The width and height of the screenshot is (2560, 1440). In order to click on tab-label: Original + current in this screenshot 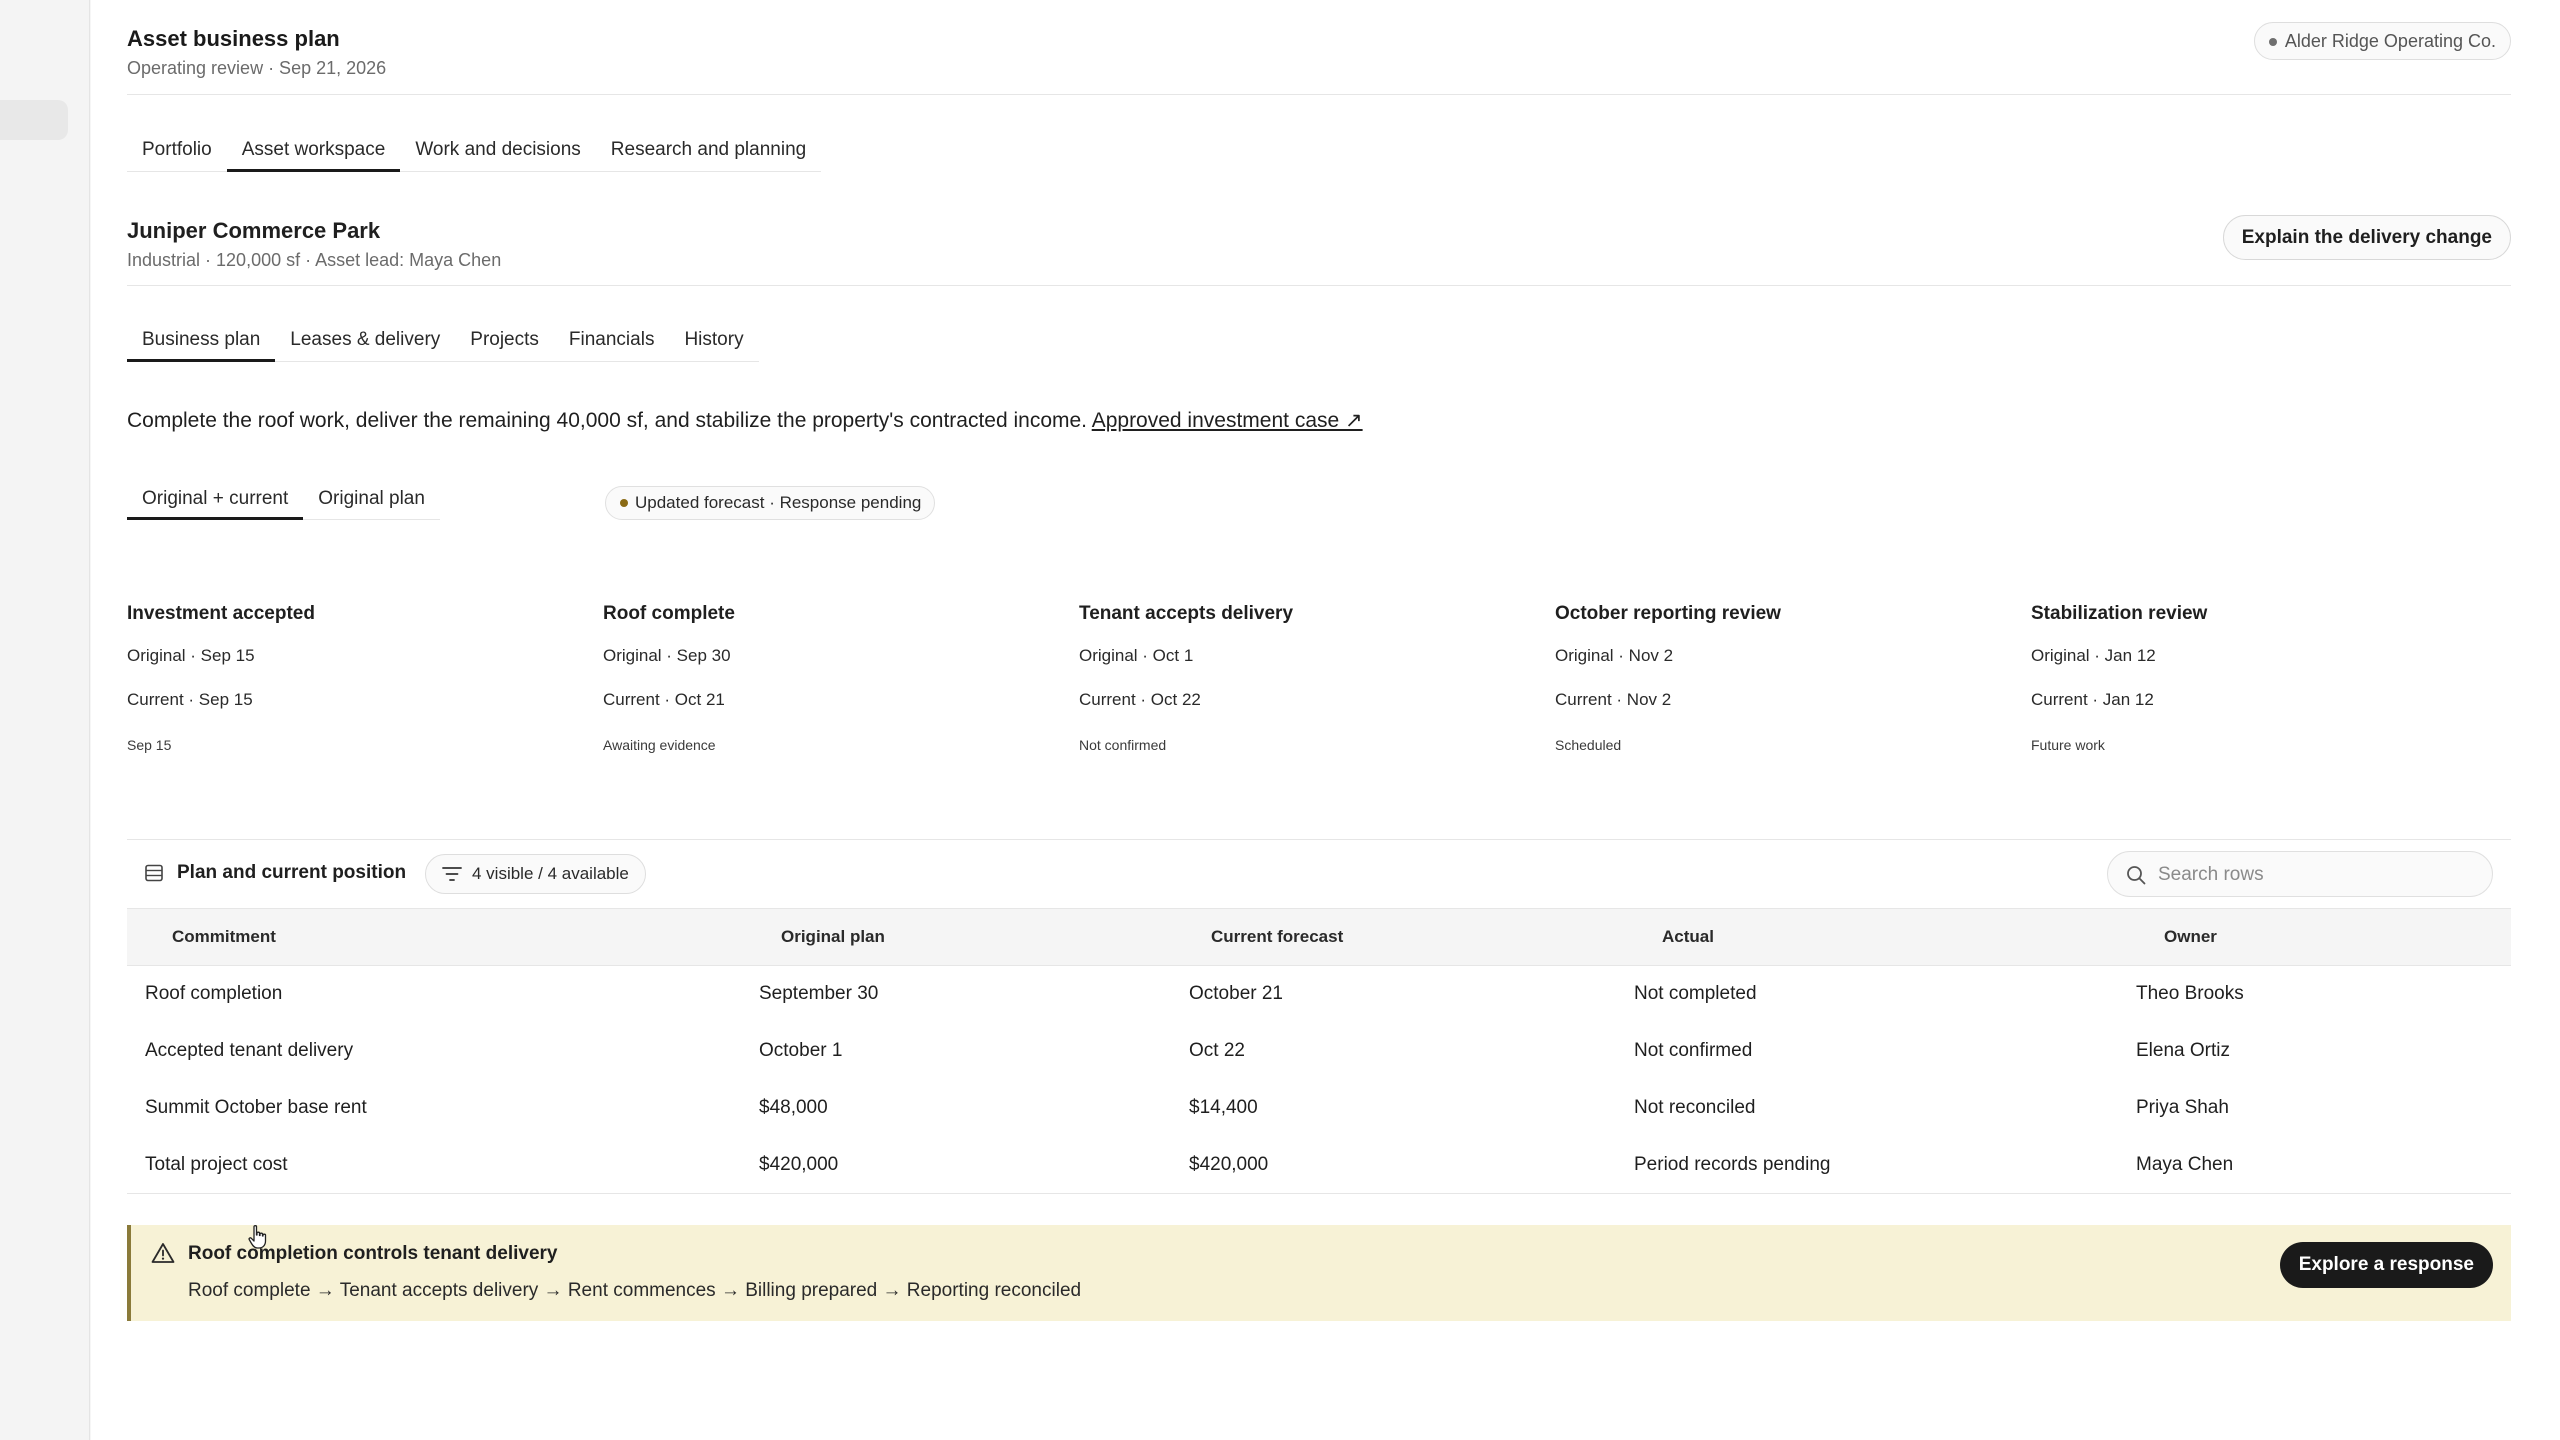, I will do `click(215, 498)`.